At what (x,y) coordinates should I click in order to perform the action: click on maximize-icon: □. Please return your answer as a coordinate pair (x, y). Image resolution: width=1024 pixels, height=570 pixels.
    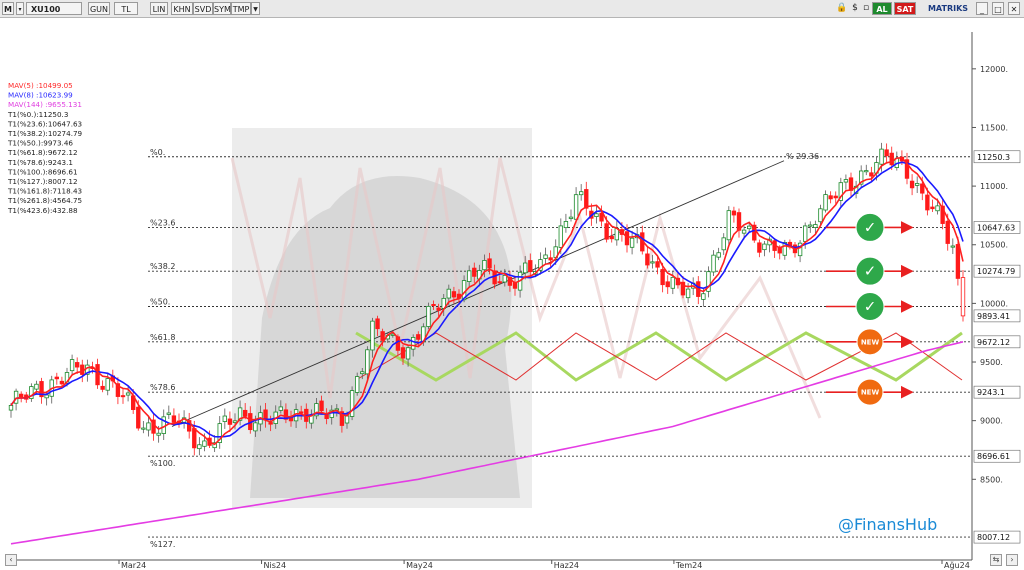
    Looking at the image, I should click on (998, 8).